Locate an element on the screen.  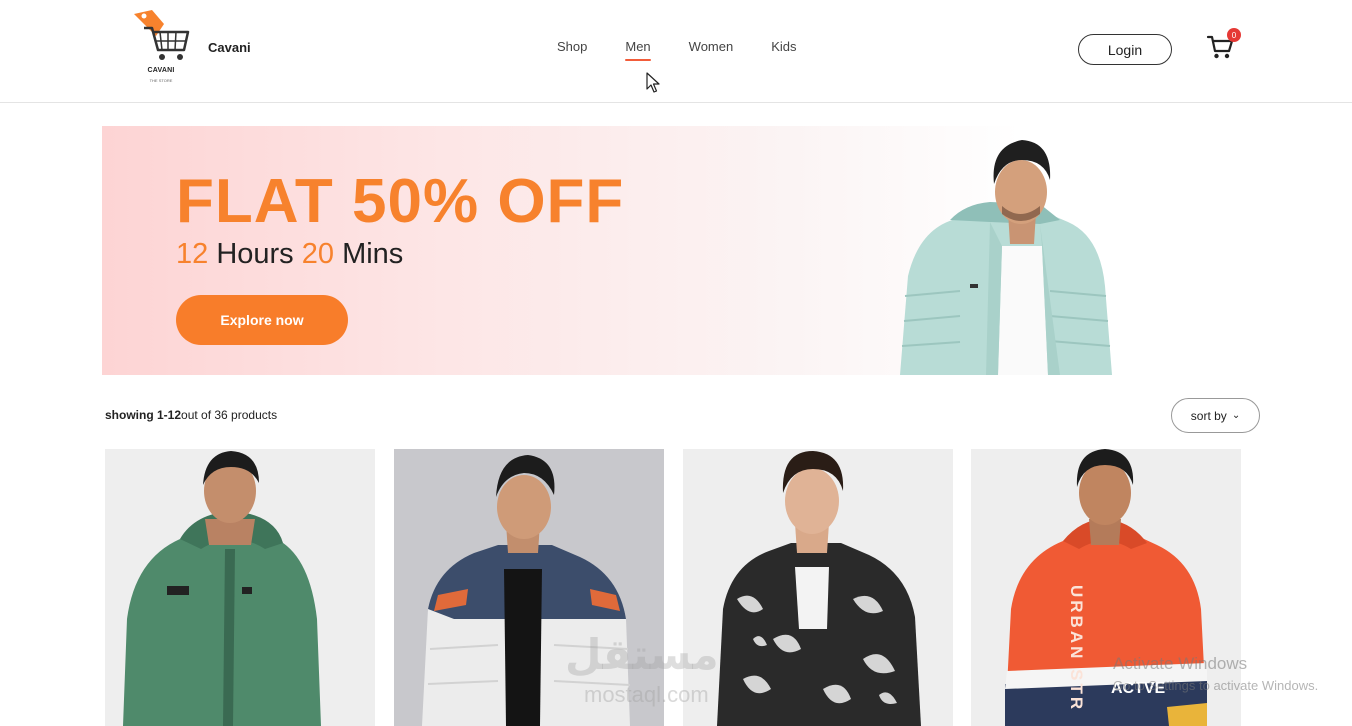
sort-label: sort by is located at coordinates (1208, 415).